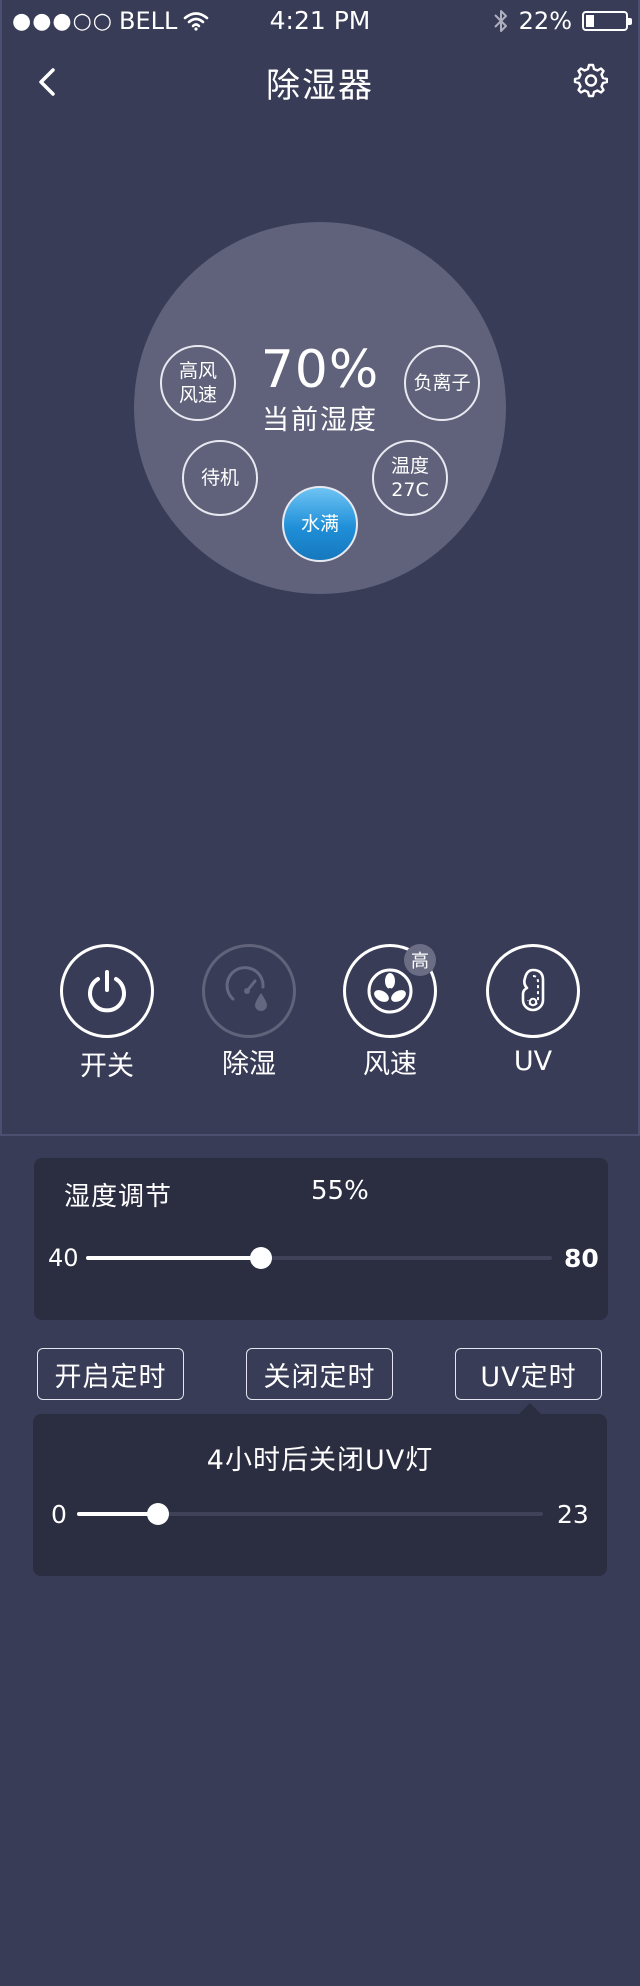 The width and height of the screenshot is (640, 1986). Describe the element at coordinates (310, 1514) in the screenshot. I see `uv-timer-slider` at that location.